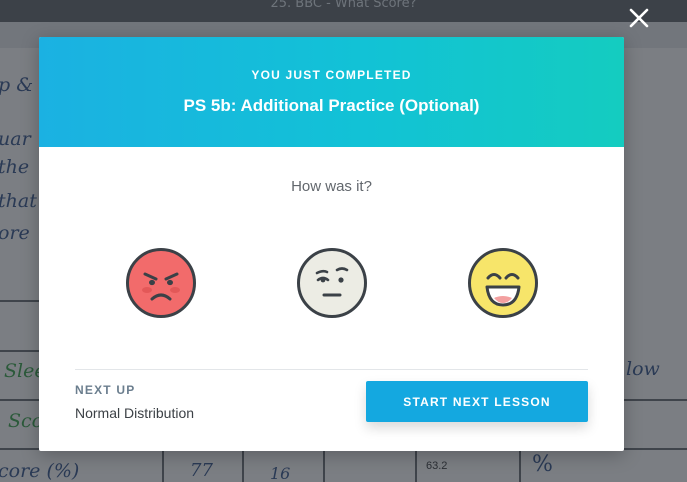 This screenshot has height=482, width=687. What do you see at coordinates (15, 167) in the screenshot?
I see `handwriting-fragment: the` at bounding box center [15, 167].